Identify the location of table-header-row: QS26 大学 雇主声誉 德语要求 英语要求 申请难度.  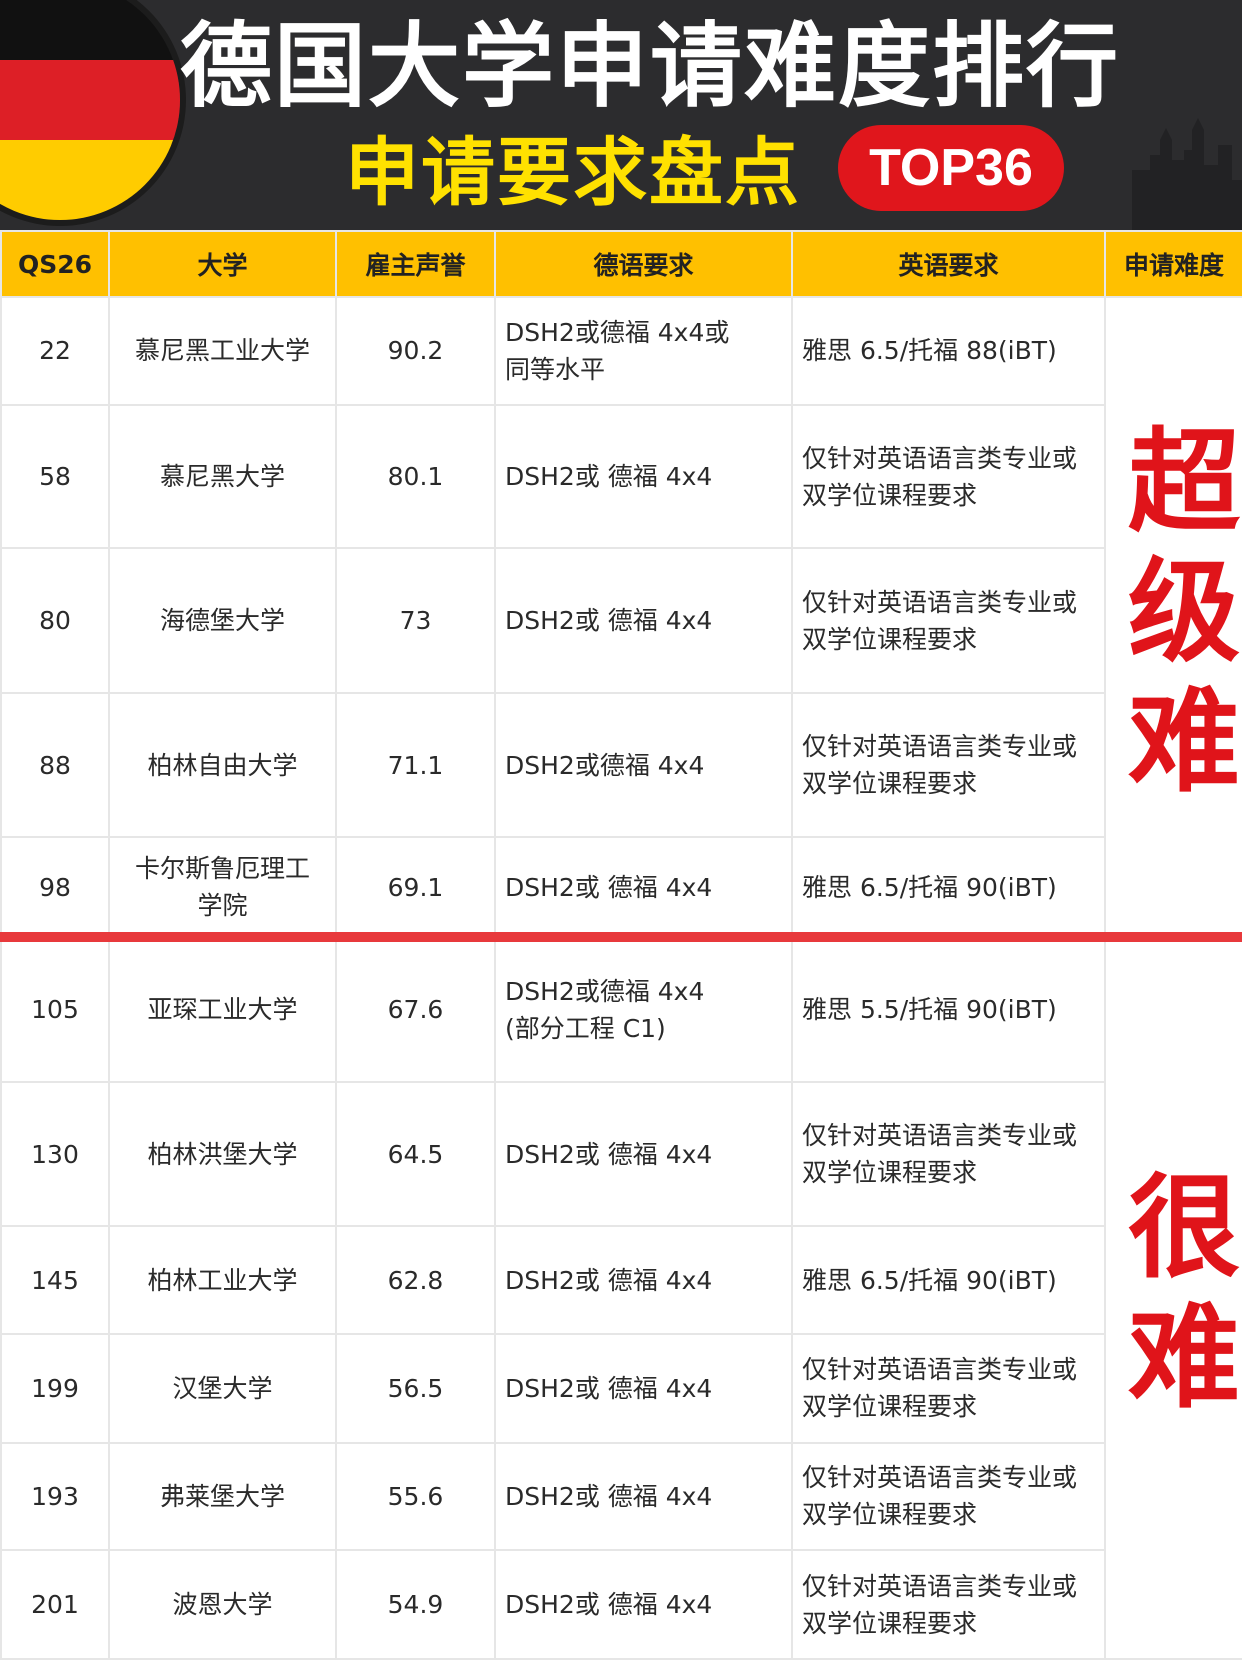
(621, 264).